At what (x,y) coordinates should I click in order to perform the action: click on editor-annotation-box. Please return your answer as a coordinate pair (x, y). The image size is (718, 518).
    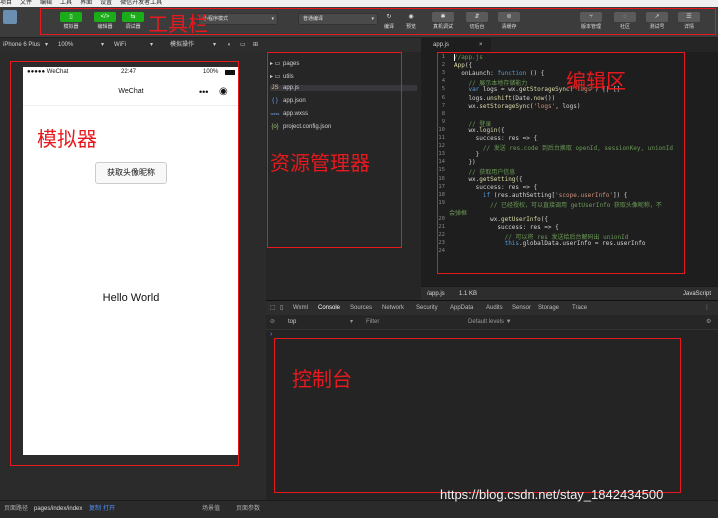
    Looking at the image, I should click on (561, 163).